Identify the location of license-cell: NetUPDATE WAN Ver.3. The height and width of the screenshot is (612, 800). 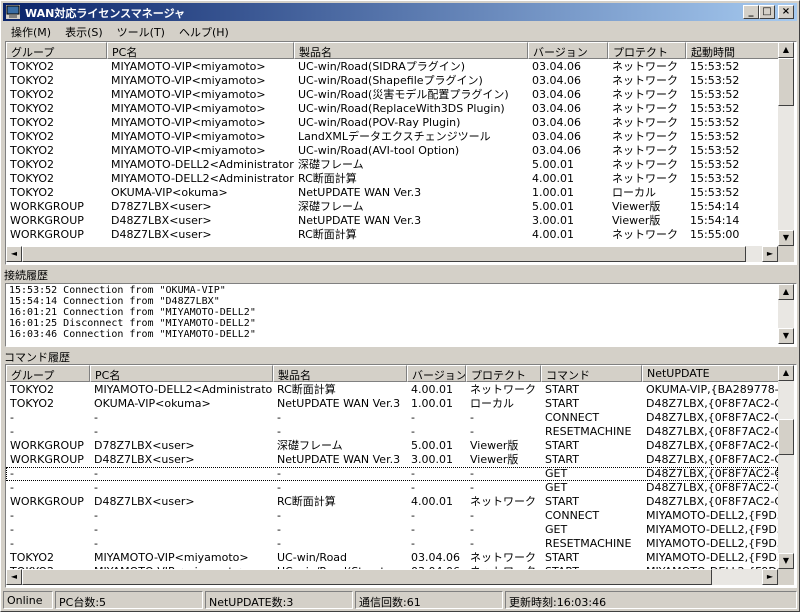
(360, 220).